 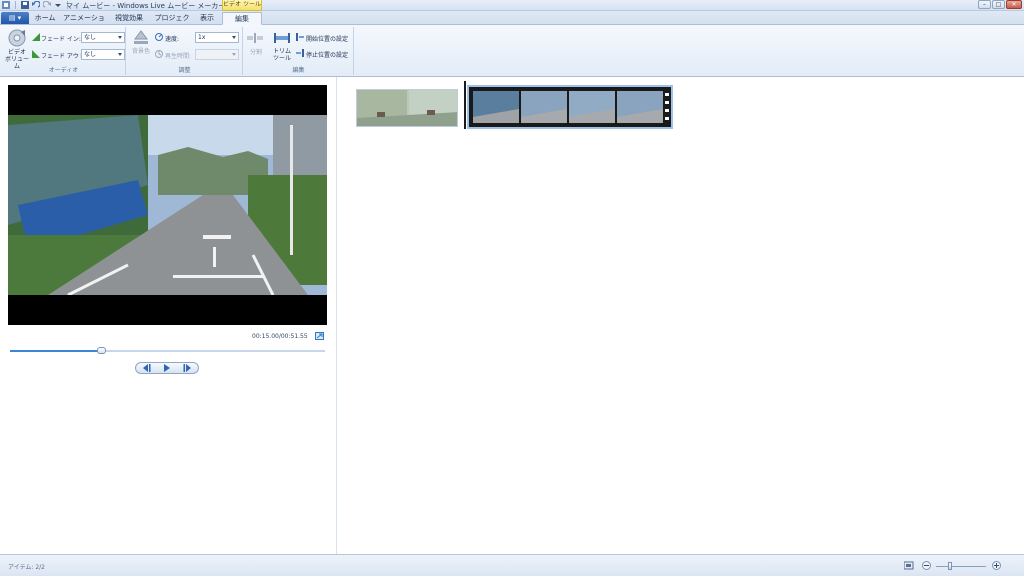 I want to click on status-bar: アイテム: 2/2, so click(x=512, y=565).